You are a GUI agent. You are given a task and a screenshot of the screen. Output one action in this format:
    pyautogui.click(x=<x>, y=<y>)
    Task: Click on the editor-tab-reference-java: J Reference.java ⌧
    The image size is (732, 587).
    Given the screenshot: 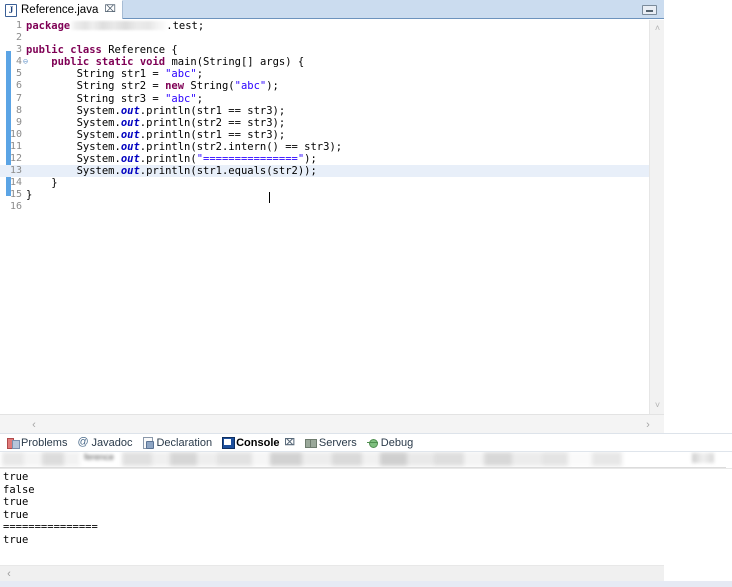 What is the action you would take?
    pyautogui.click(x=61, y=9)
    